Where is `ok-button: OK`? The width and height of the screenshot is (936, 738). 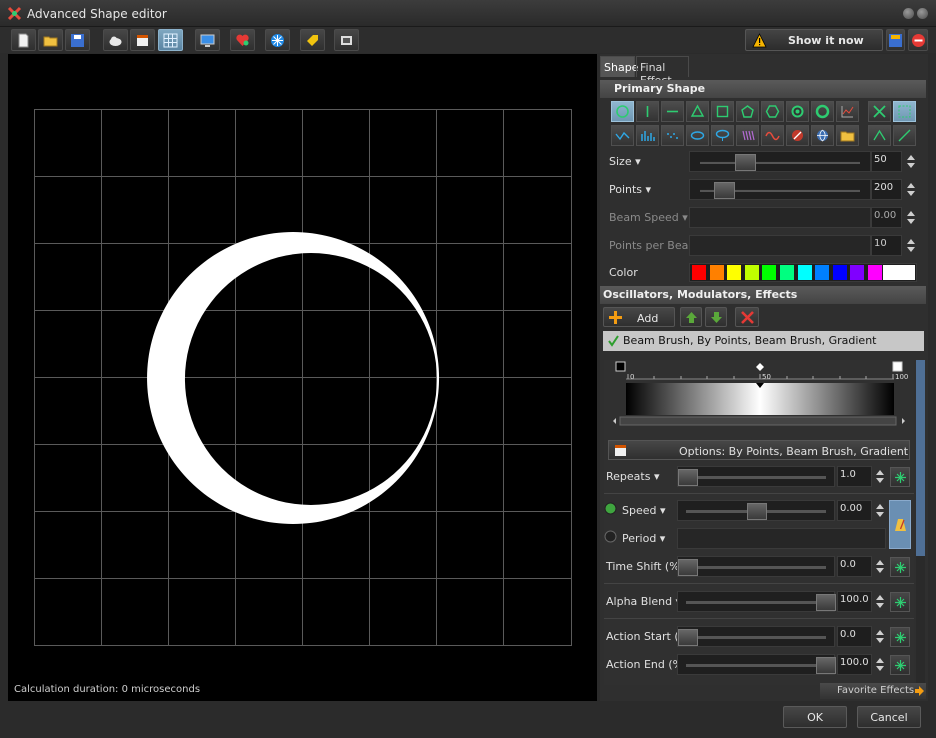
ok-button: OK is located at coordinates (815, 717).